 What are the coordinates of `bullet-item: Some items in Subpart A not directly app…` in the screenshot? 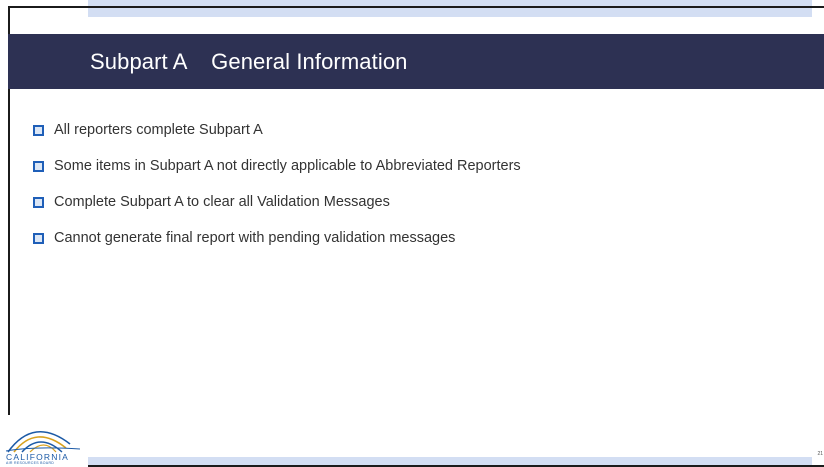 It's located at (277, 166).